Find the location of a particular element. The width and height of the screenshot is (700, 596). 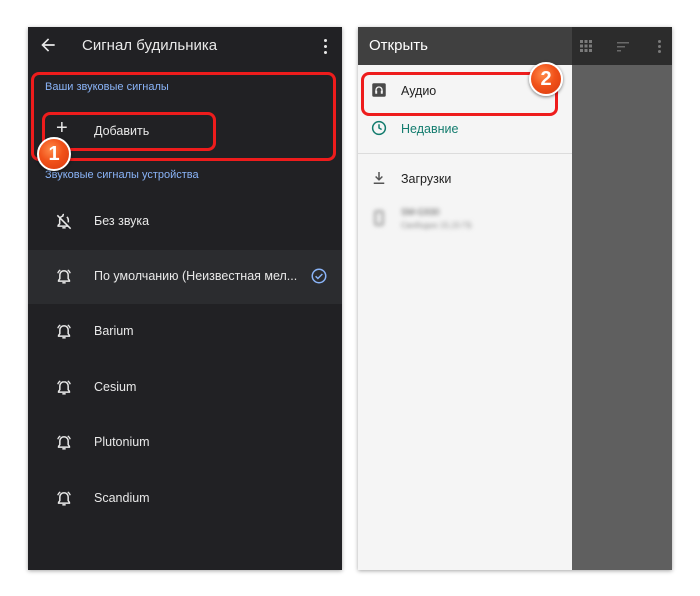

list-item-label: Без звука is located at coordinates (122, 221).